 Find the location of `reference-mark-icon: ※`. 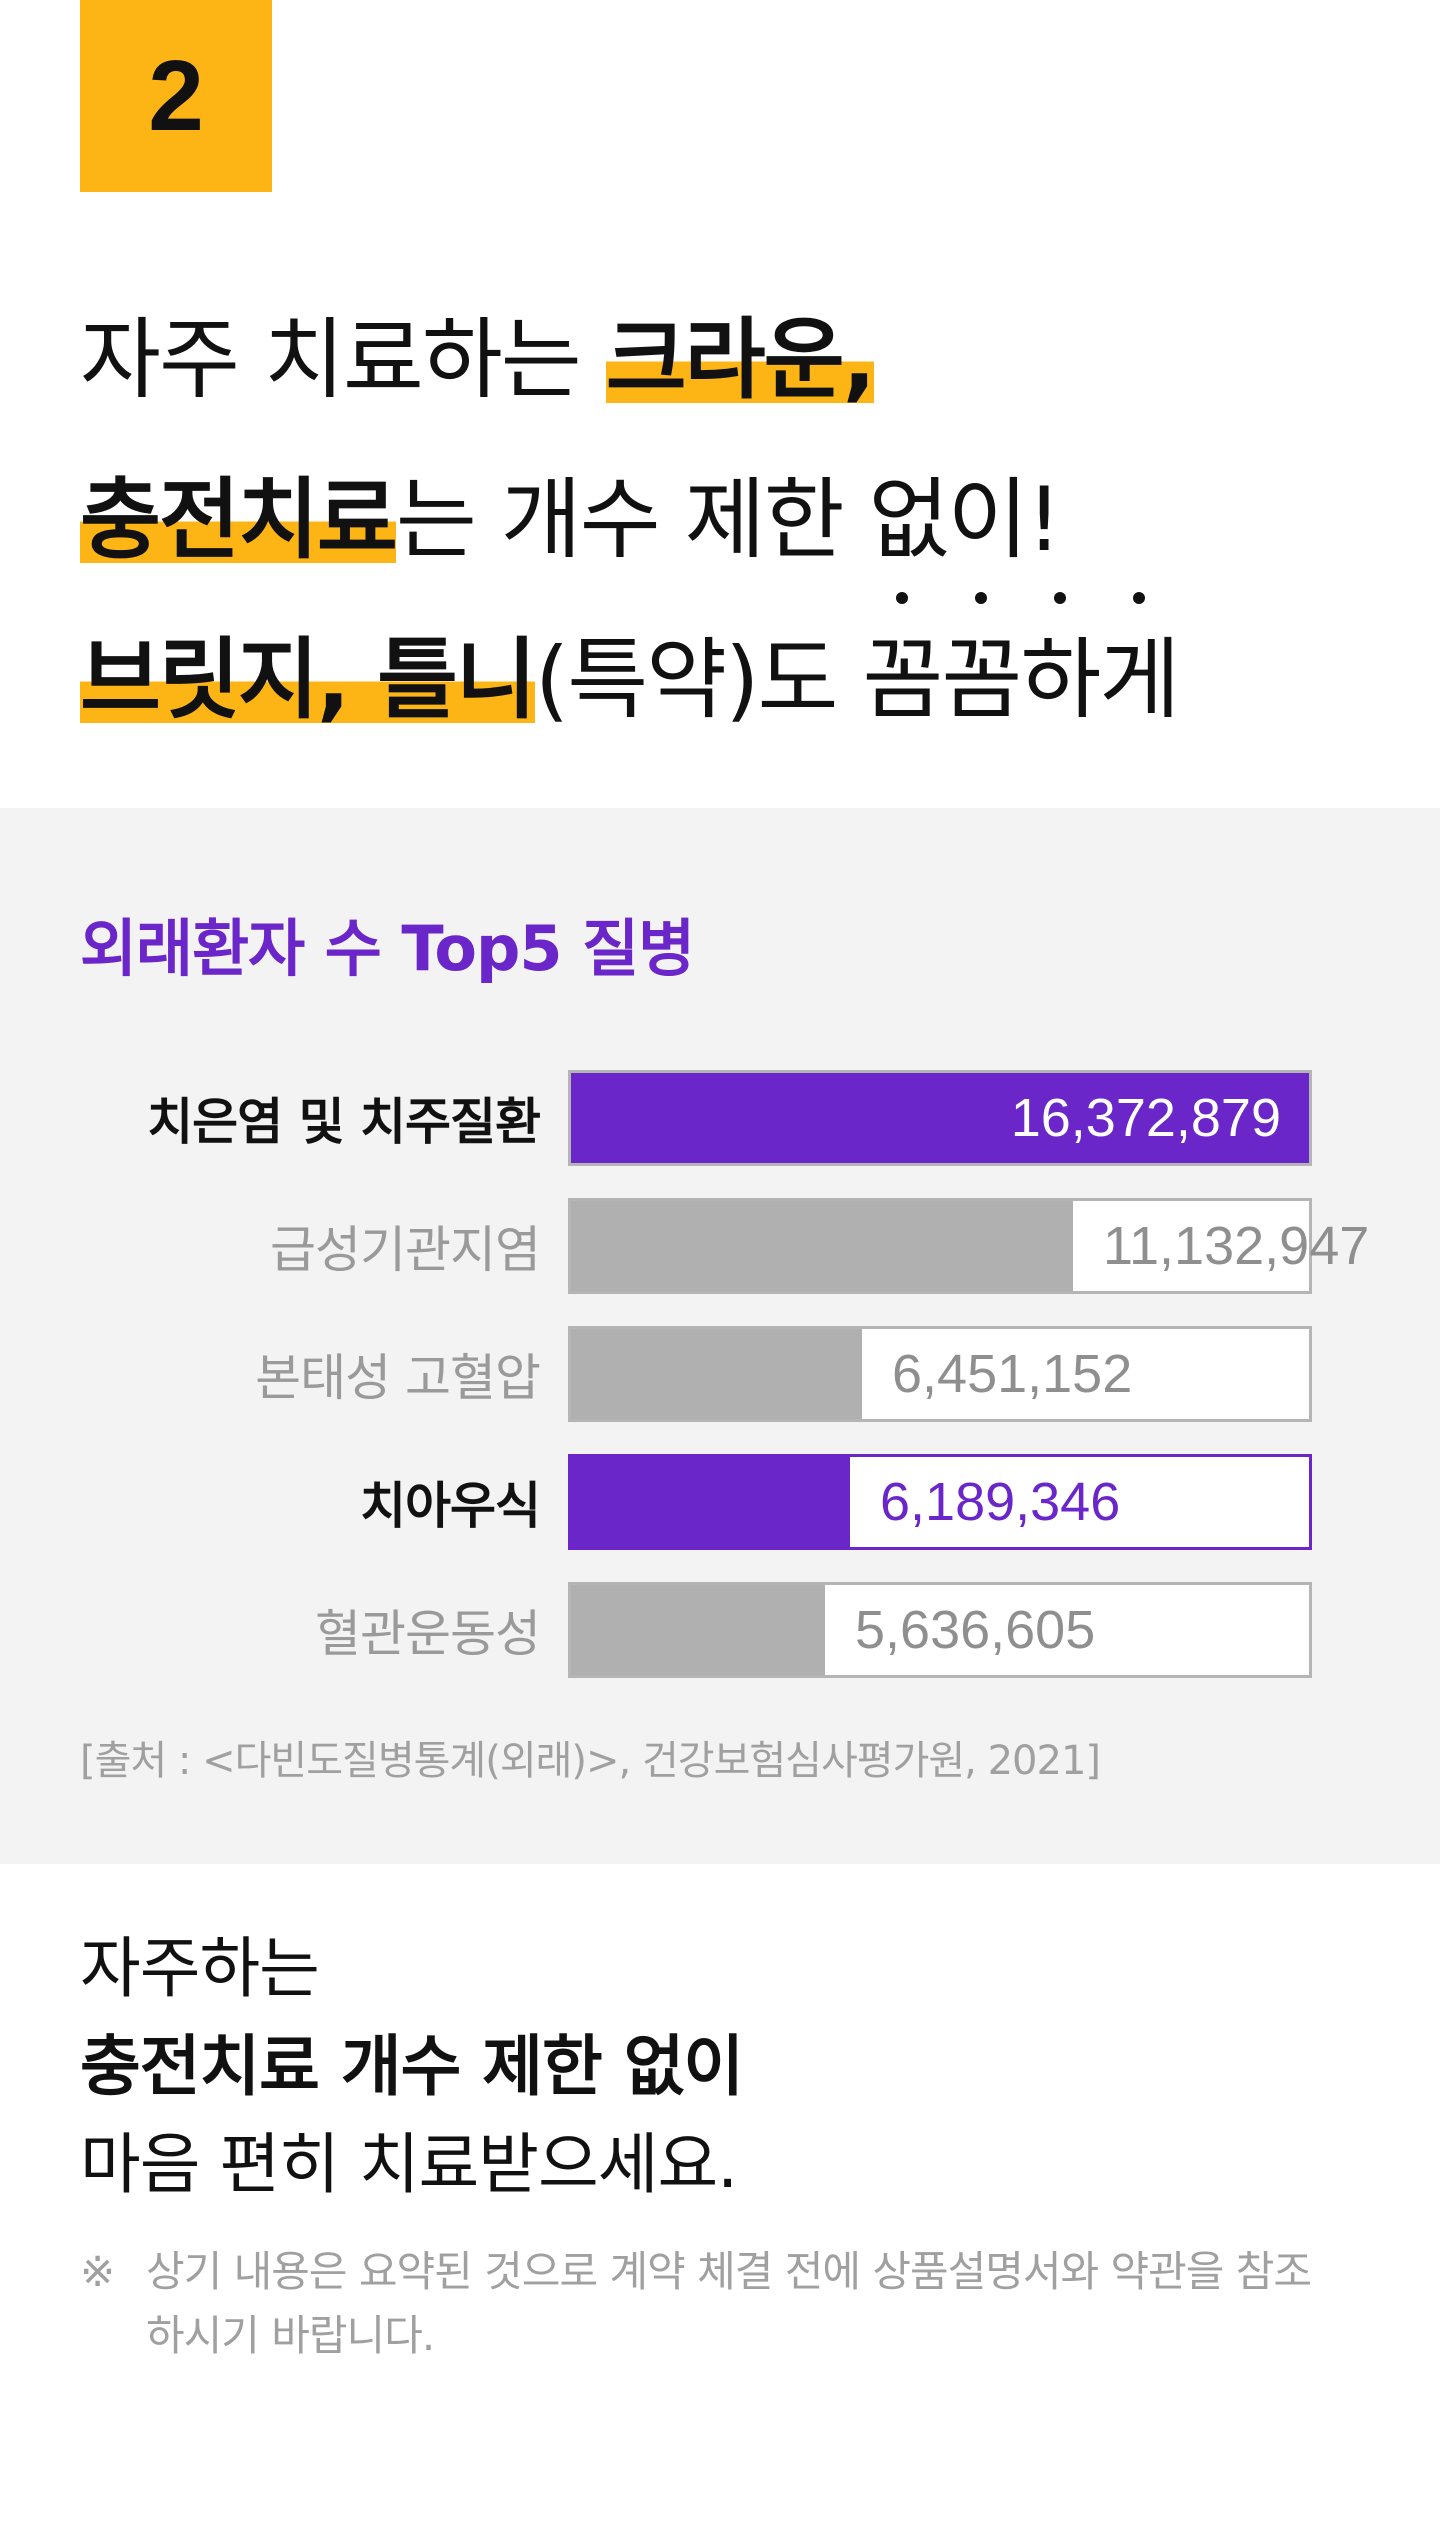

reference-mark-icon: ※ is located at coordinates (97, 2271).